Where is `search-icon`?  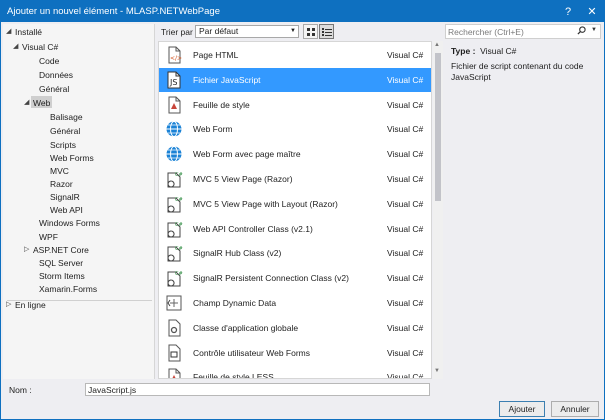 search-icon is located at coordinates (581, 31).